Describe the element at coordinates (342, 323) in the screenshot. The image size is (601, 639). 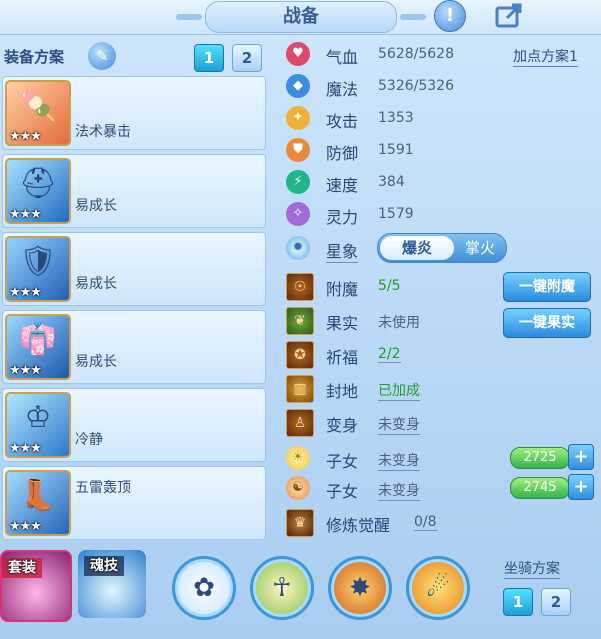
I see `stat-name: 果实` at that location.